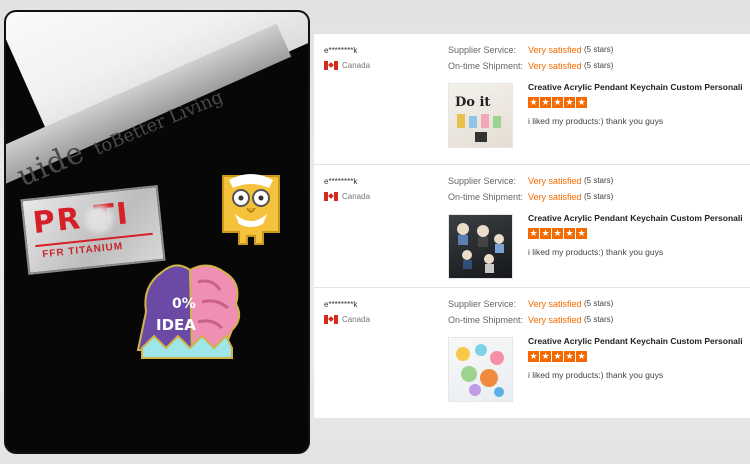  What do you see at coordinates (184, 304) in the screenshot?
I see `pin-text-top: 0%` at bounding box center [184, 304].